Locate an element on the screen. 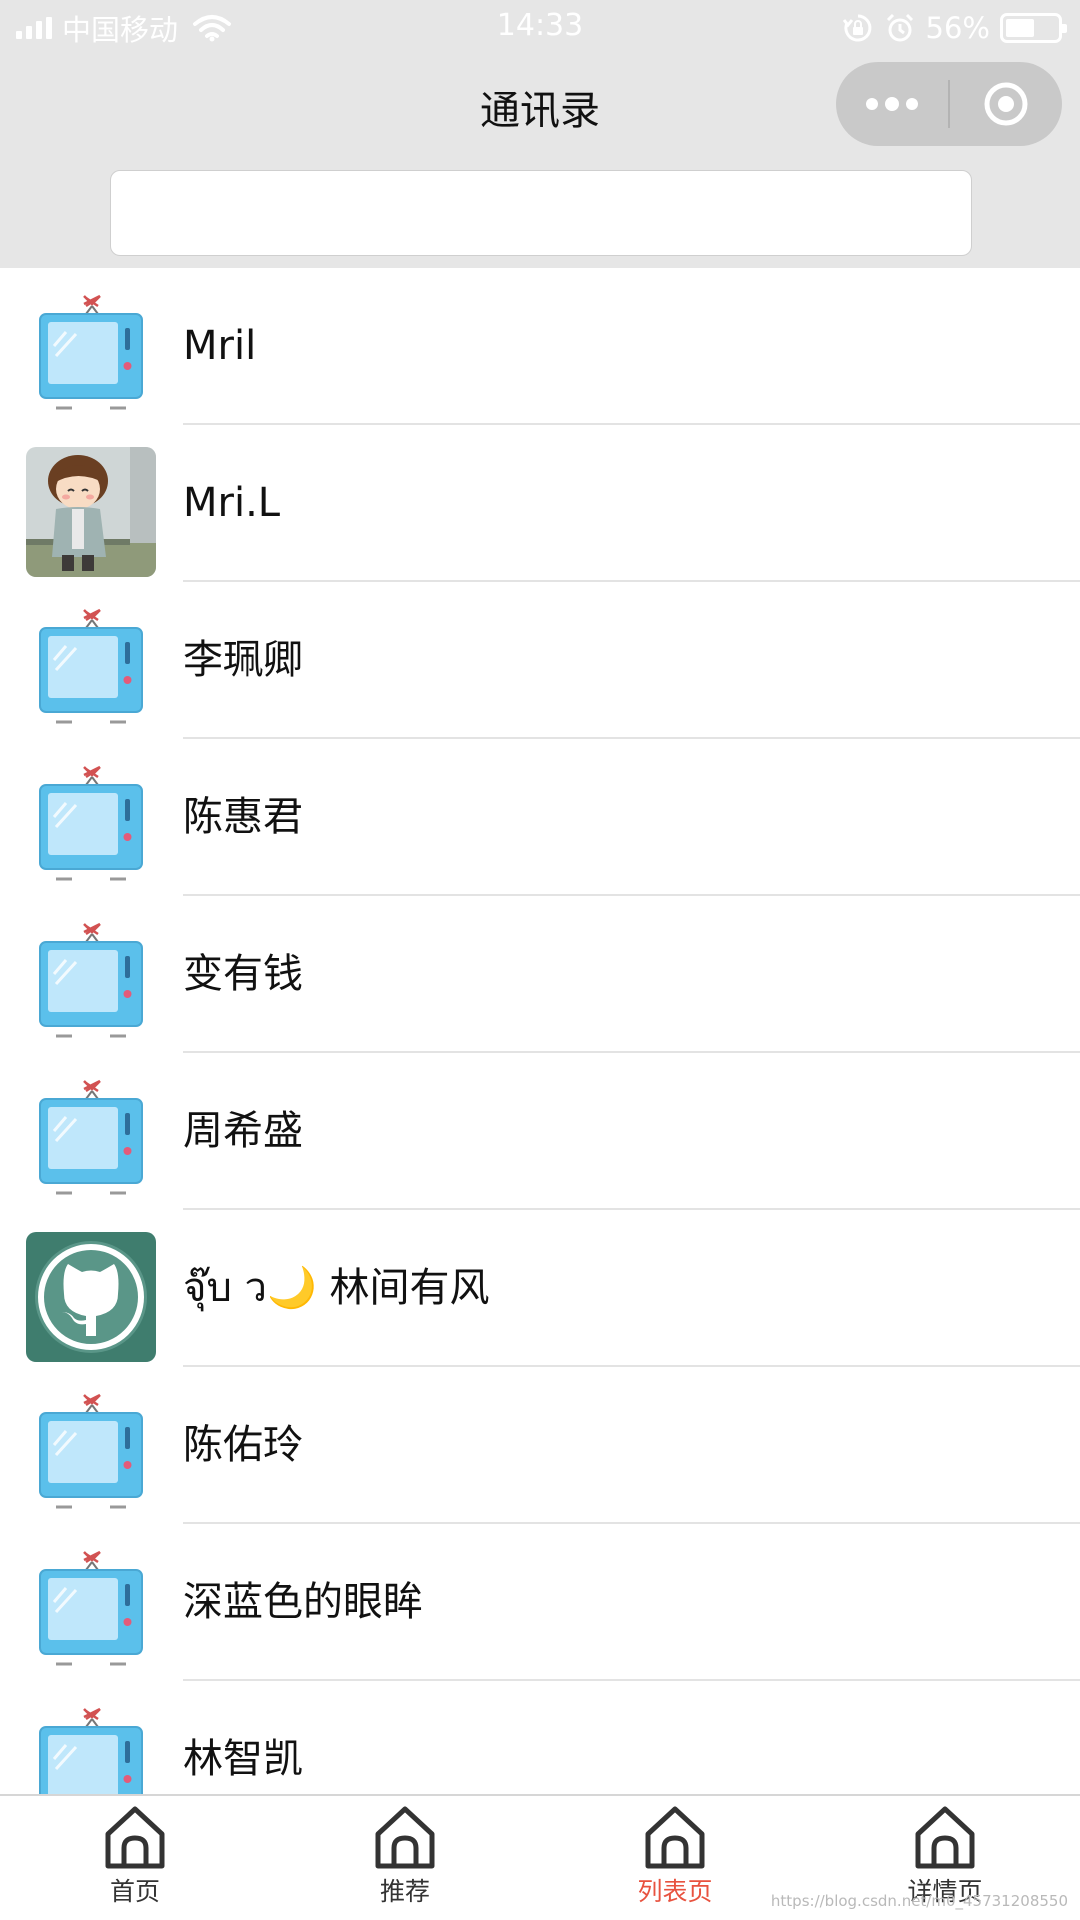 This screenshot has width=1080, height=1920. contact-name: 变有钱 is located at coordinates (243, 974).